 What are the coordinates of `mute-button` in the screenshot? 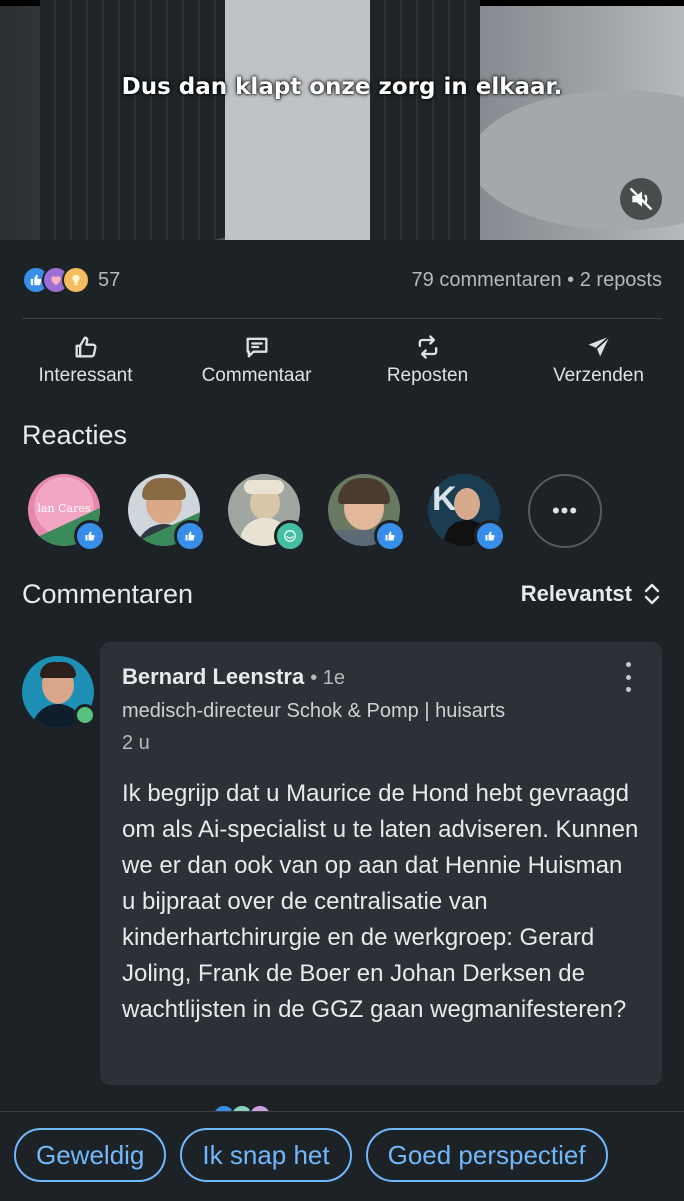 It's located at (641, 199).